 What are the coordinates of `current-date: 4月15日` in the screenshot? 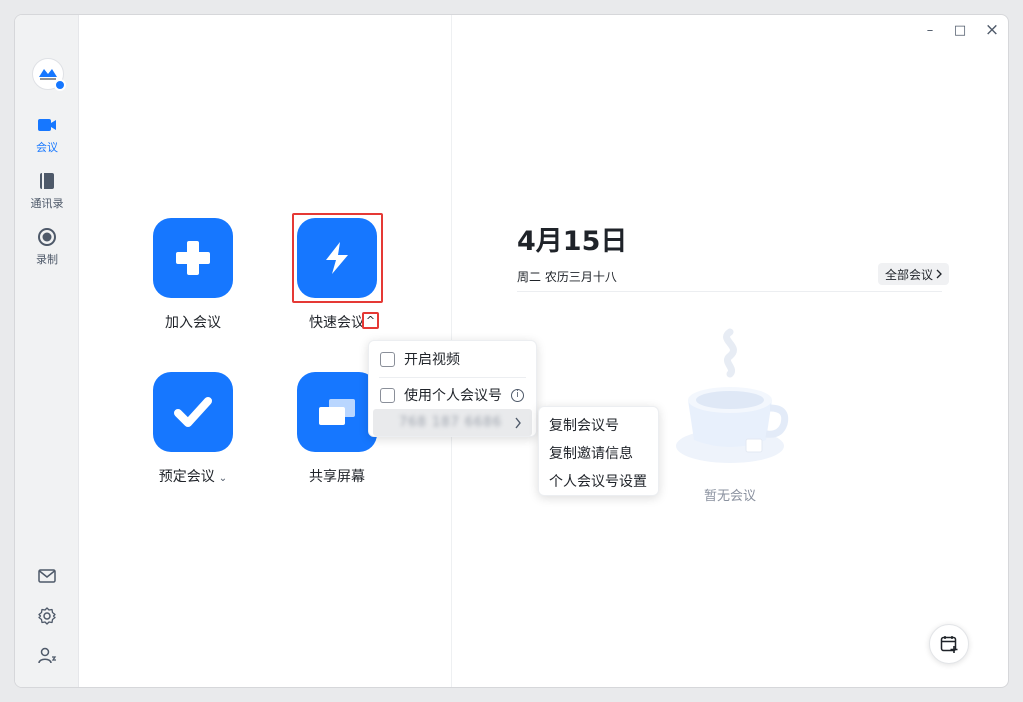 It's located at (572, 241).